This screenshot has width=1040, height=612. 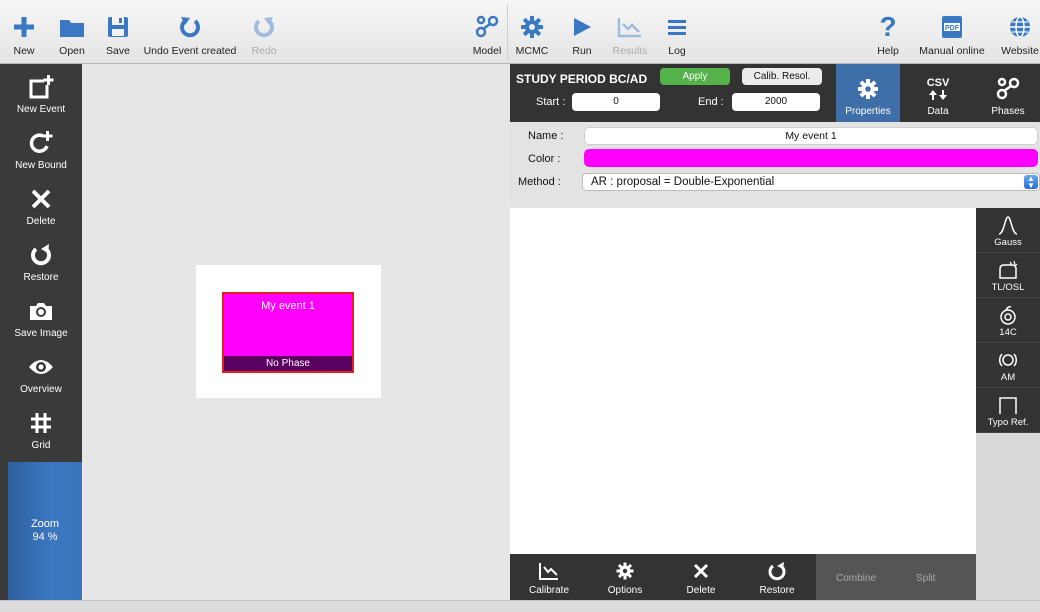 I want to click on tlosl-icon, so click(x=1008, y=270).